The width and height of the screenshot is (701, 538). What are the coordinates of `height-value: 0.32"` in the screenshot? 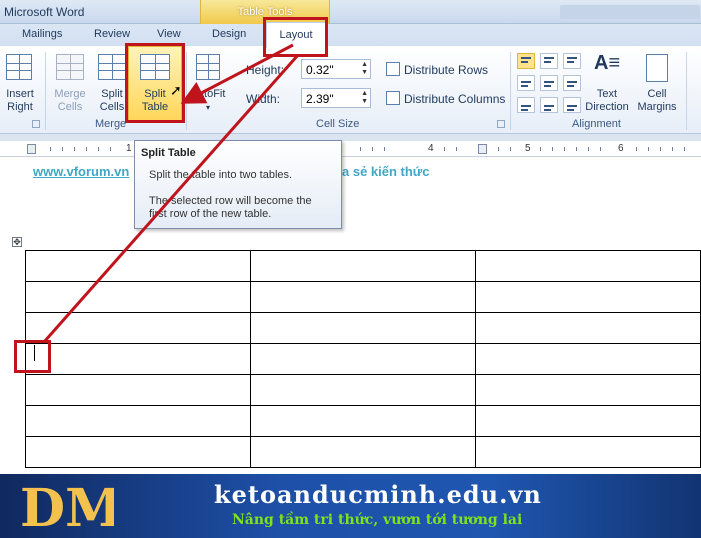 It's located at (320, 70).